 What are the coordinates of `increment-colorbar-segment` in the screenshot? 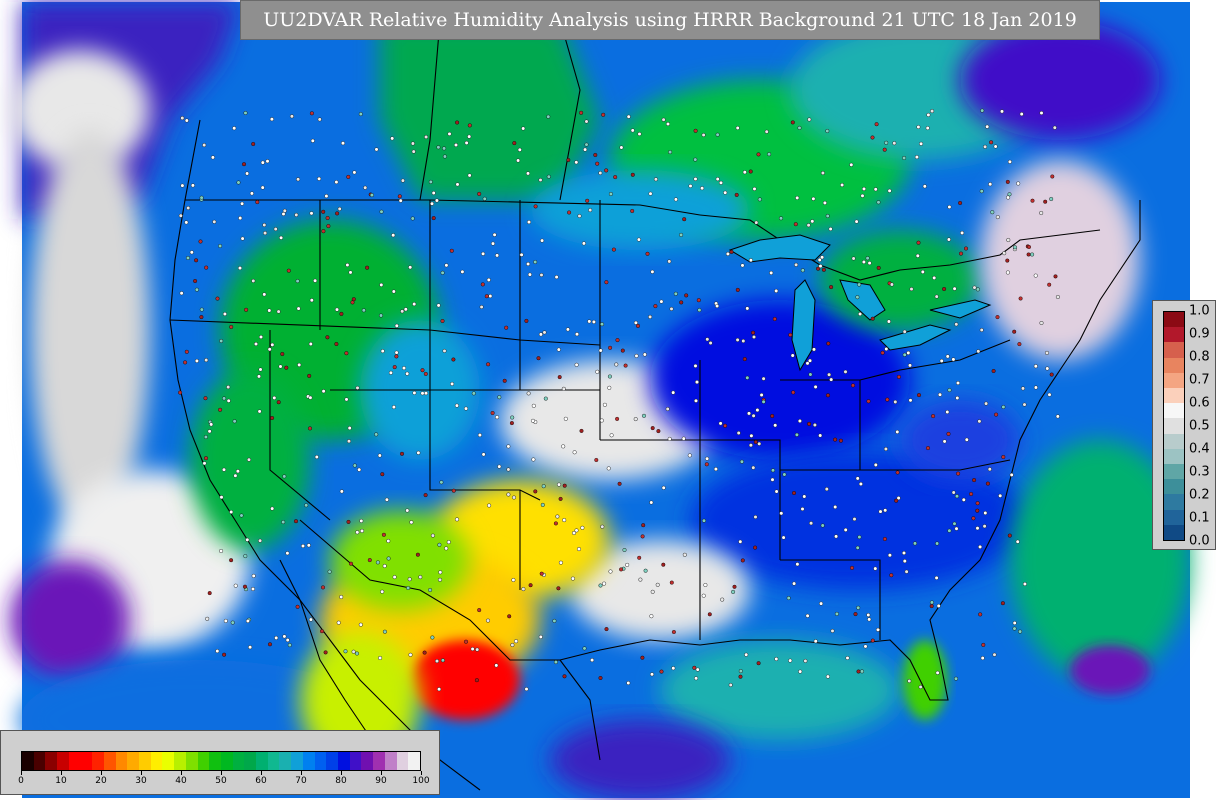 It's located at (1174, 335).